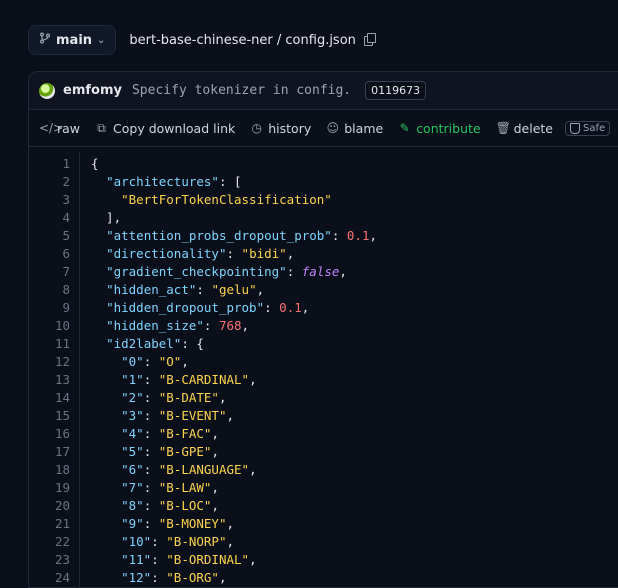 The width and height of the screenshot is (618, 588). Describe the element at coordinates (230, 325) in the screenshot. I see `code-token: 768` at that location.